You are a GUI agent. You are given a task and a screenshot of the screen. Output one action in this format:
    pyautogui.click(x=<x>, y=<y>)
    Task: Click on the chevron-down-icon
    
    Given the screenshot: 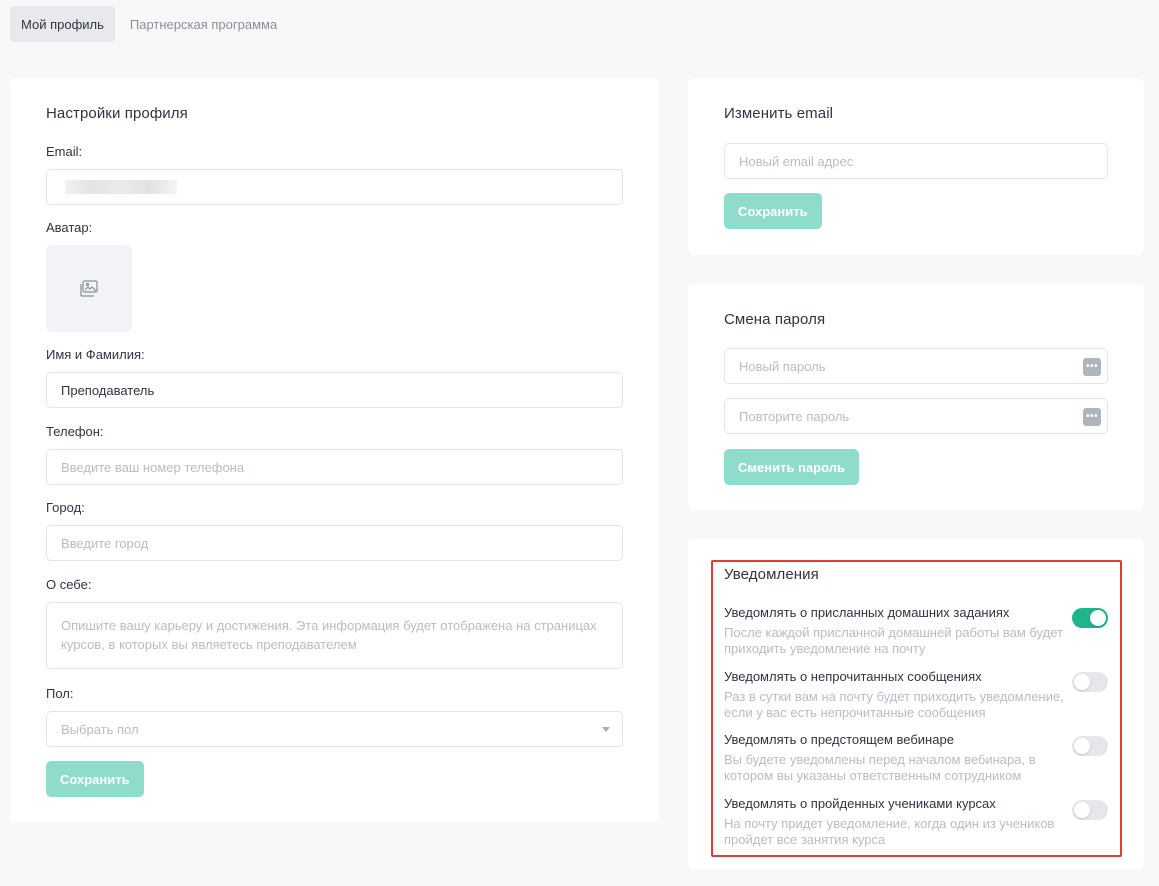 What is the action you would take?
    pyautogui.click(x=606, y=729)
    